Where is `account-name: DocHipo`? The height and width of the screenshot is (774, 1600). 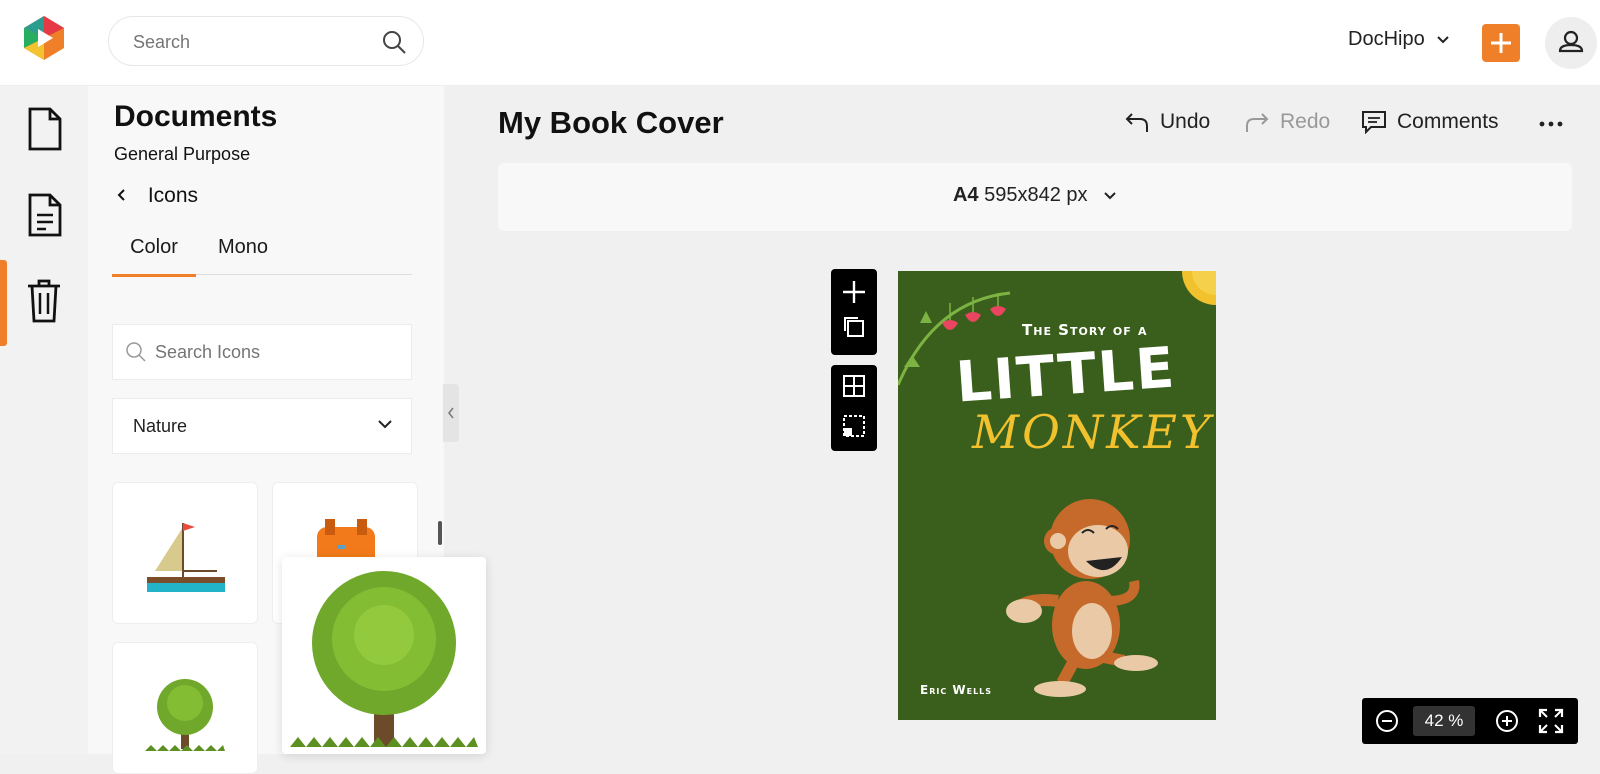
account-name: DocHipo is located at coordinates (1386, 39).